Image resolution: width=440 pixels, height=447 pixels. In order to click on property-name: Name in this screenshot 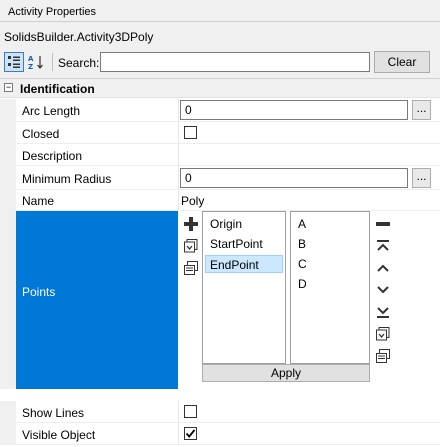, I will do `click(38, 201)`.